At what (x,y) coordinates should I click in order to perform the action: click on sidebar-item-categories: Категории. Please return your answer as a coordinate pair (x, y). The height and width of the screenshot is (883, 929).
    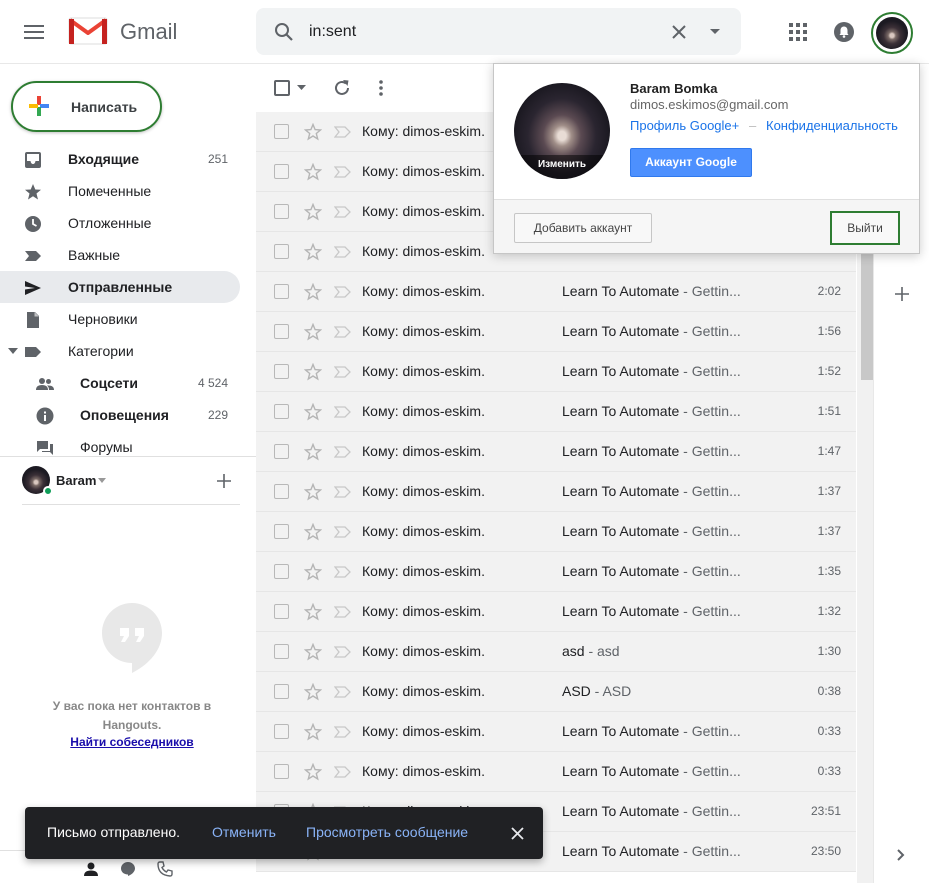
    Looking at the image, I should click on (120, 351).